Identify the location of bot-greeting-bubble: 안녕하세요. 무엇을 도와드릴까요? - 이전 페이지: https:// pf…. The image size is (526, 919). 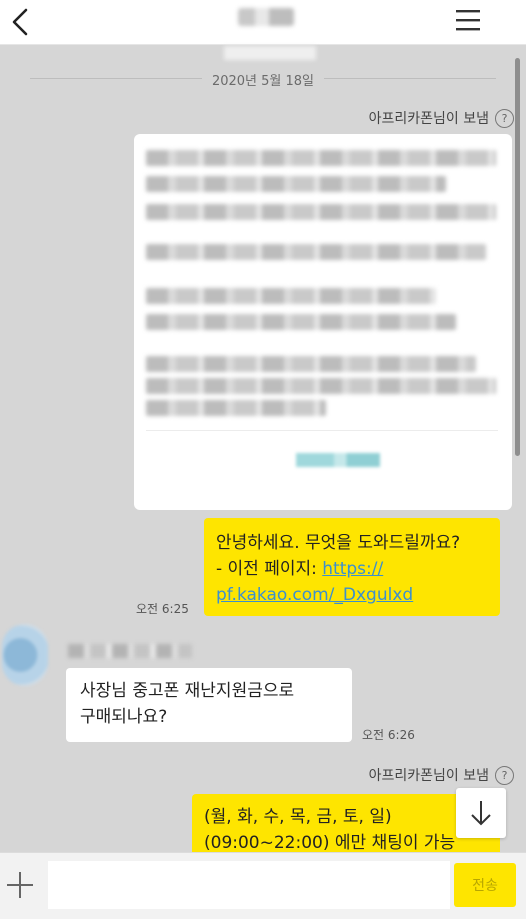
(352, 567).